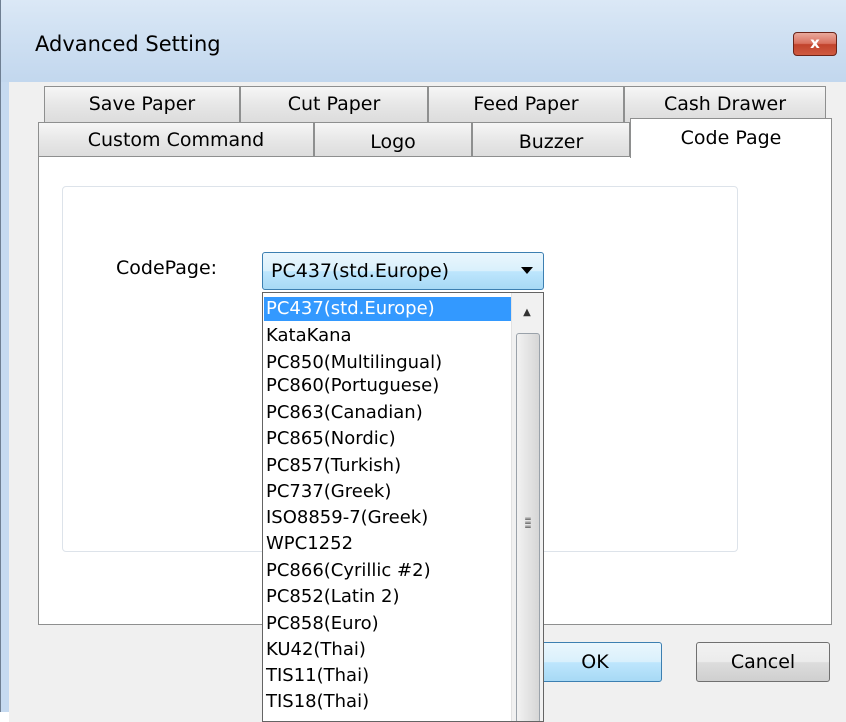 This screenshot has height=722, width=846. What do you see at coordinates (388, 702) in the screenshot?
I see `dropdown-option: TIS18(Thai)` at bounding box center [388, 702].